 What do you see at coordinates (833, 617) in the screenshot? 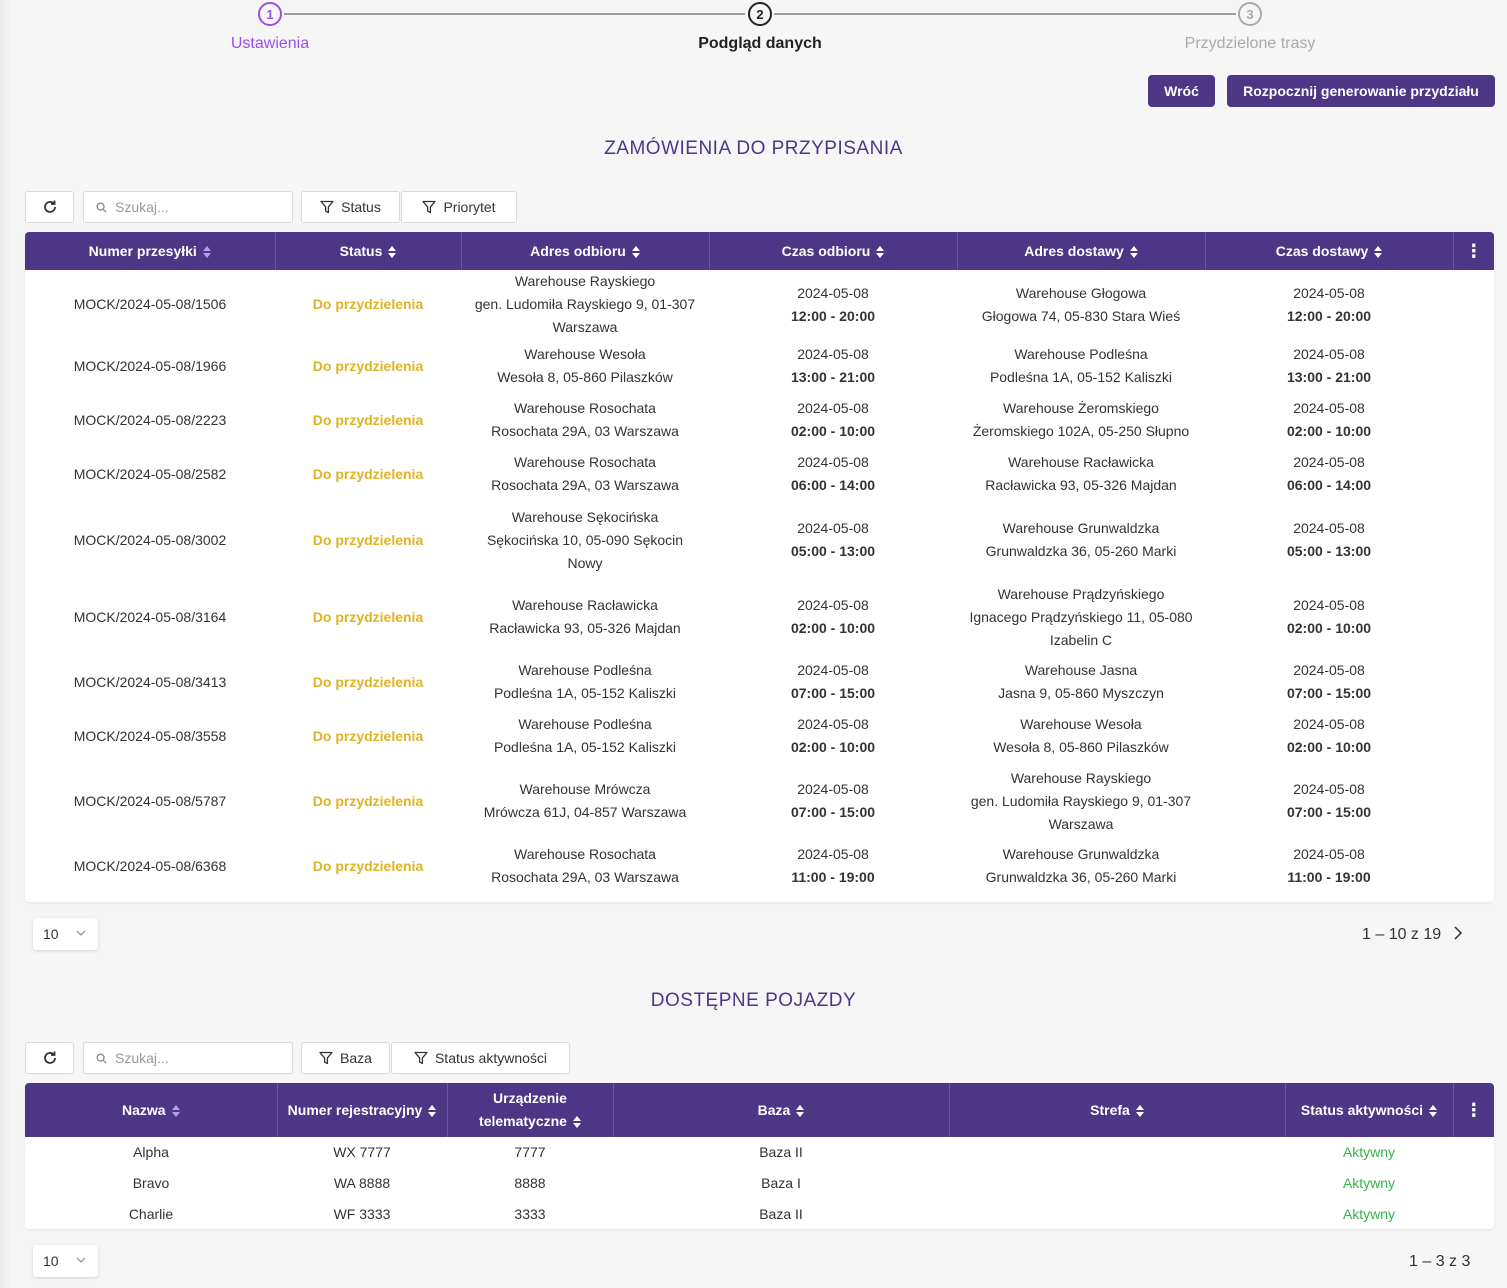
I see `pickup-time: 2024-05-08 02:00 - 10:00` at bounding box center [833, 617].